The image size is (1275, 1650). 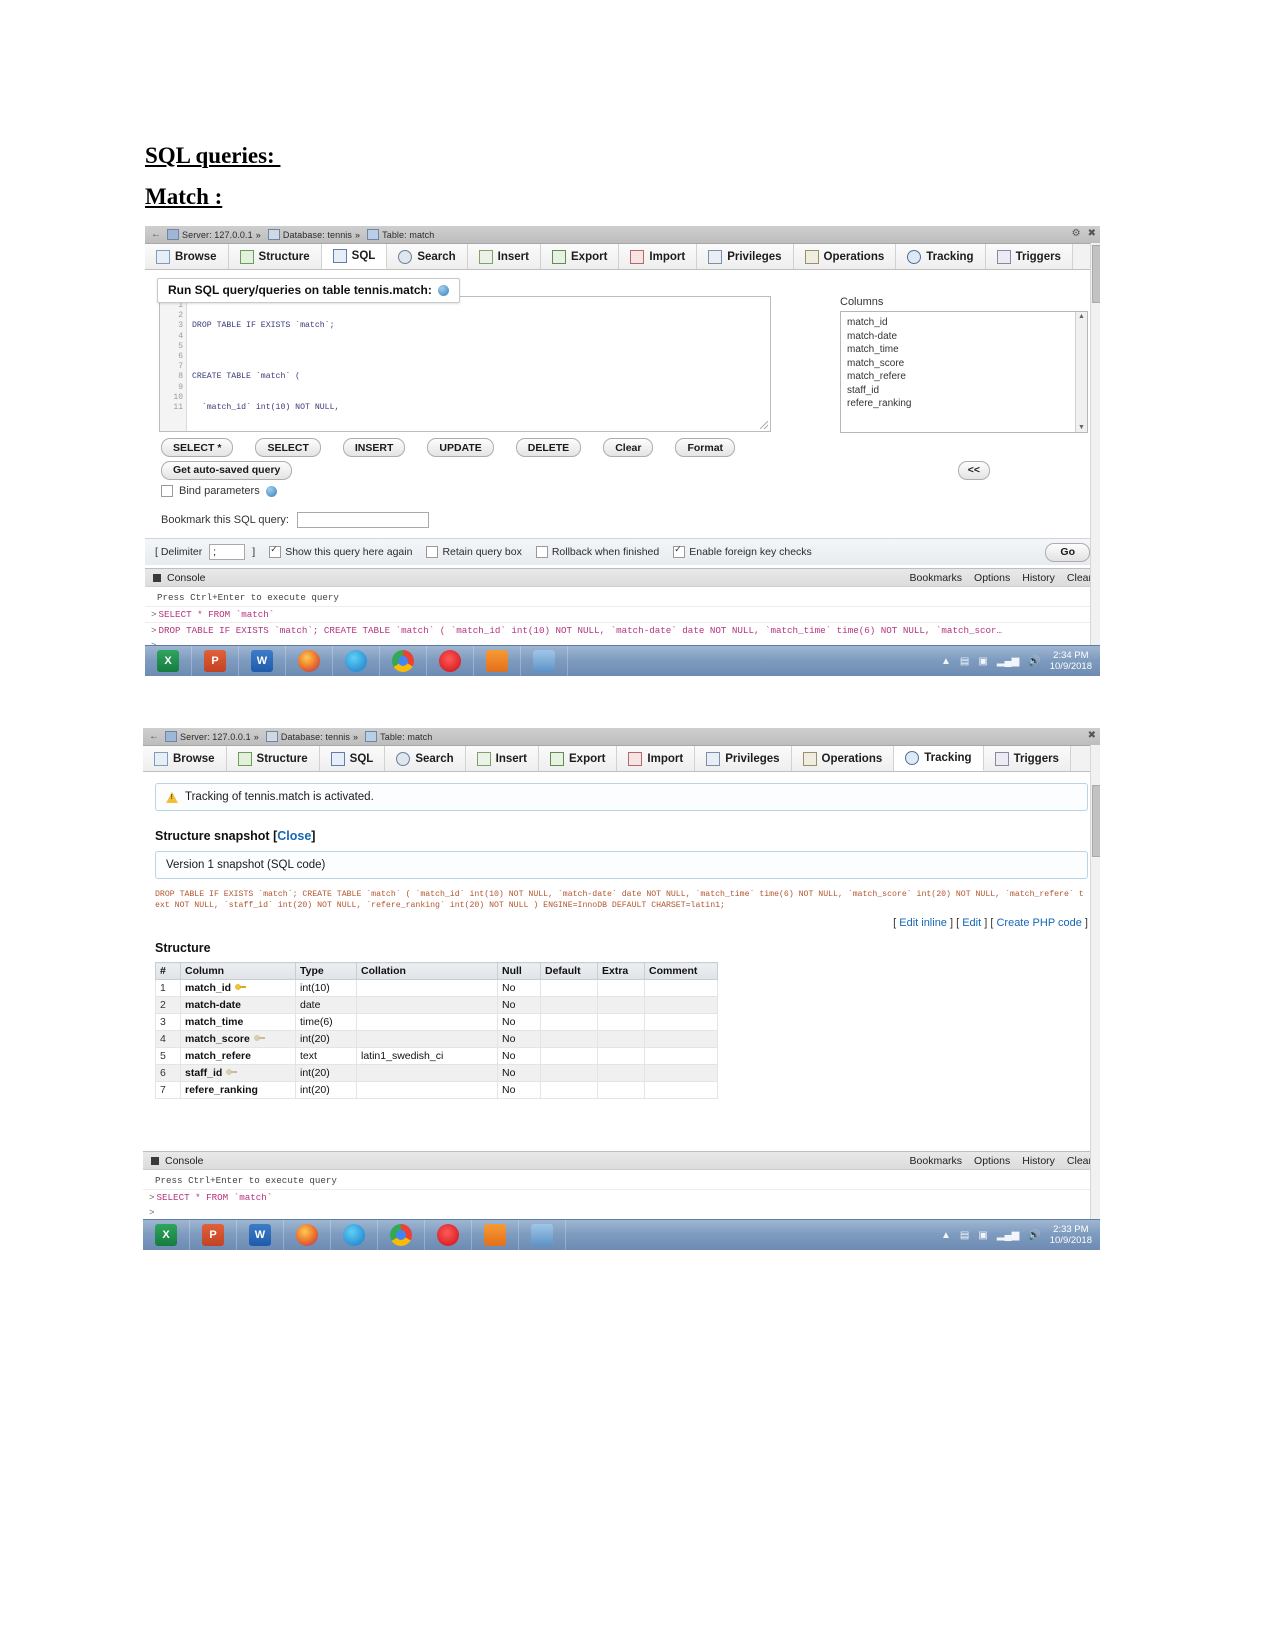 I want to click on signal-icon: ▂▄▆, so click(x=1008, y=1235).